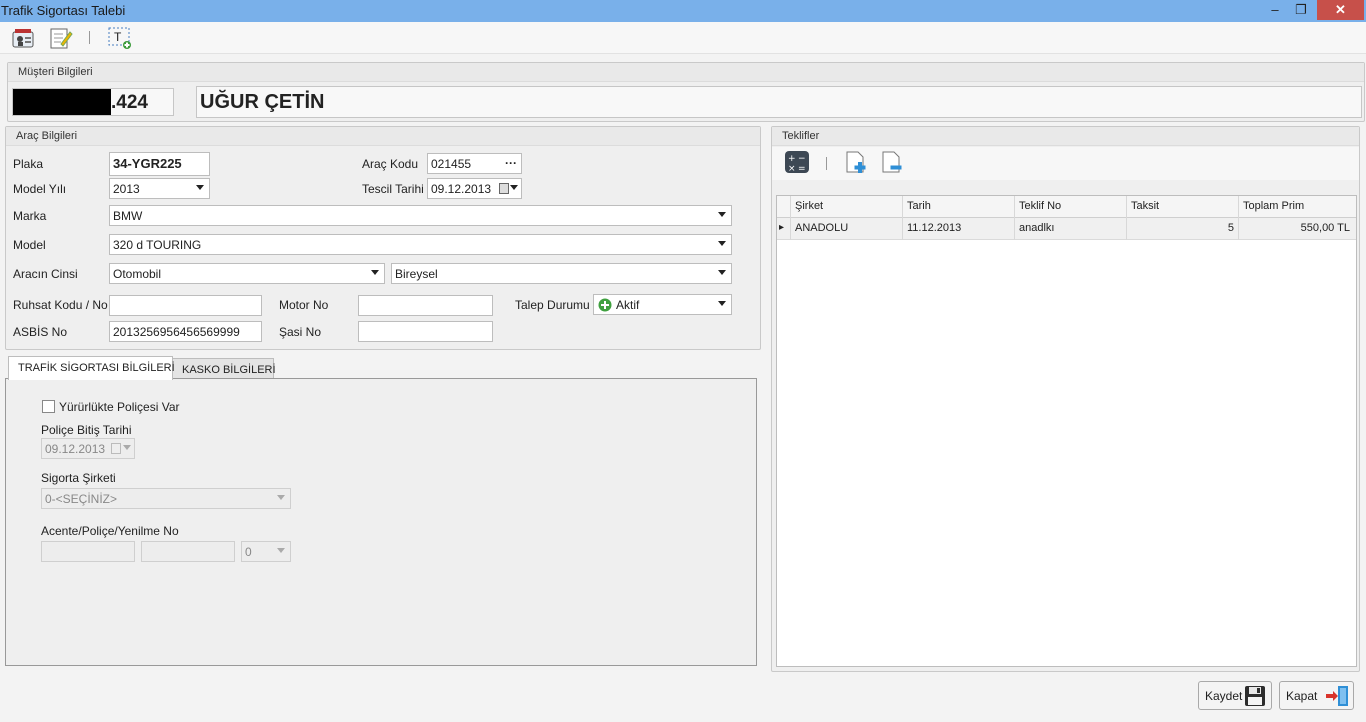 The image size is (1366, 722). What do you see at coordinates (86, 430) in the screenshot?
I see `end-date-label: Poliçe Bitiş Tarihi` at bounding box center [86, 430].